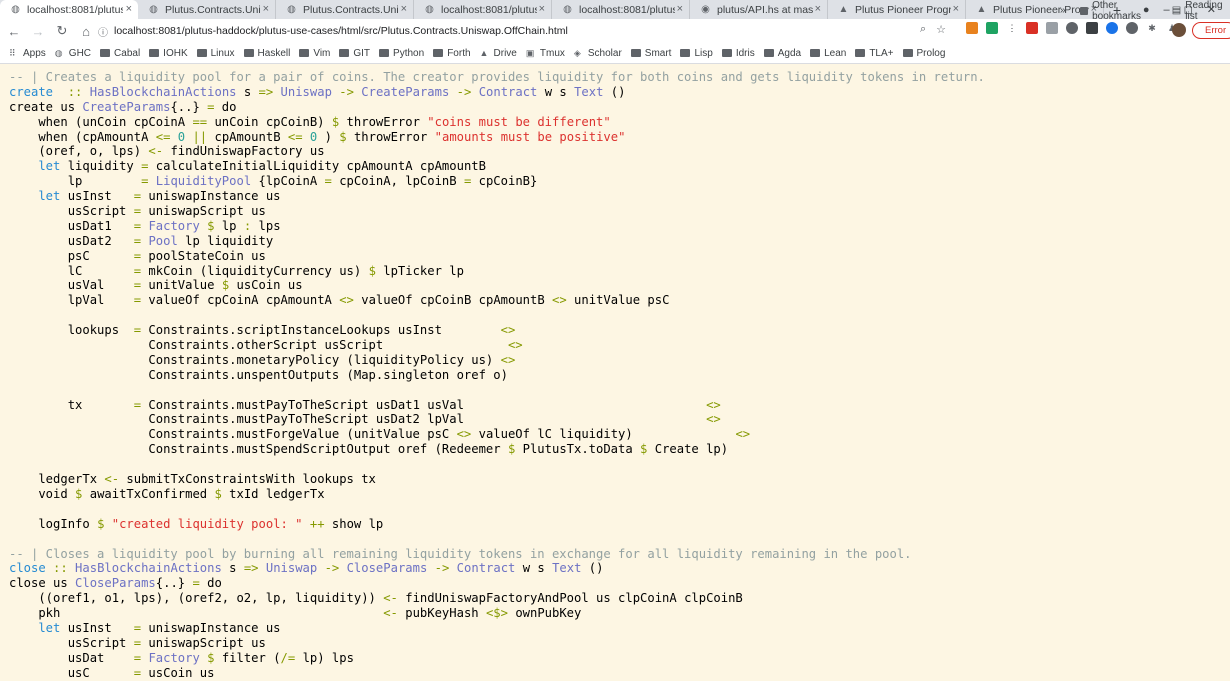 The image size is (1230, 681). I want to click on code-token: <>, so click(743, 434).